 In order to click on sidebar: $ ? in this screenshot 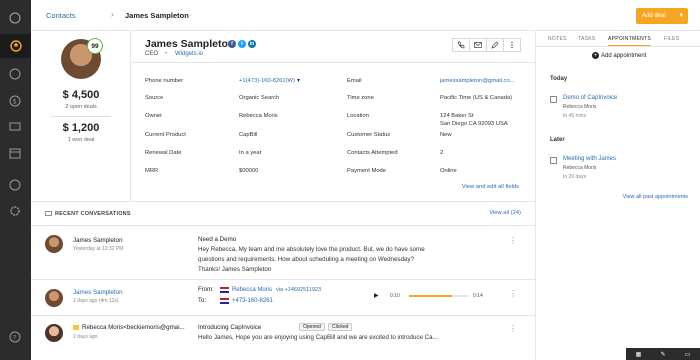, I will do `click(15, 180)`.